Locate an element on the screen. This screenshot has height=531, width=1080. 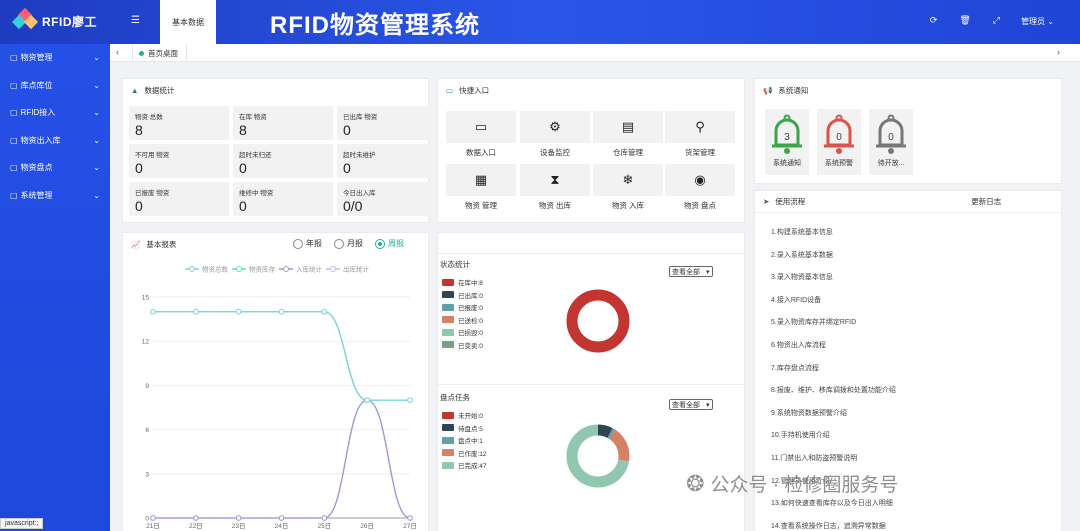
process-step-link: 14.查看系统操作日志，追溯异常数据 is located at coordinates (833, 526).